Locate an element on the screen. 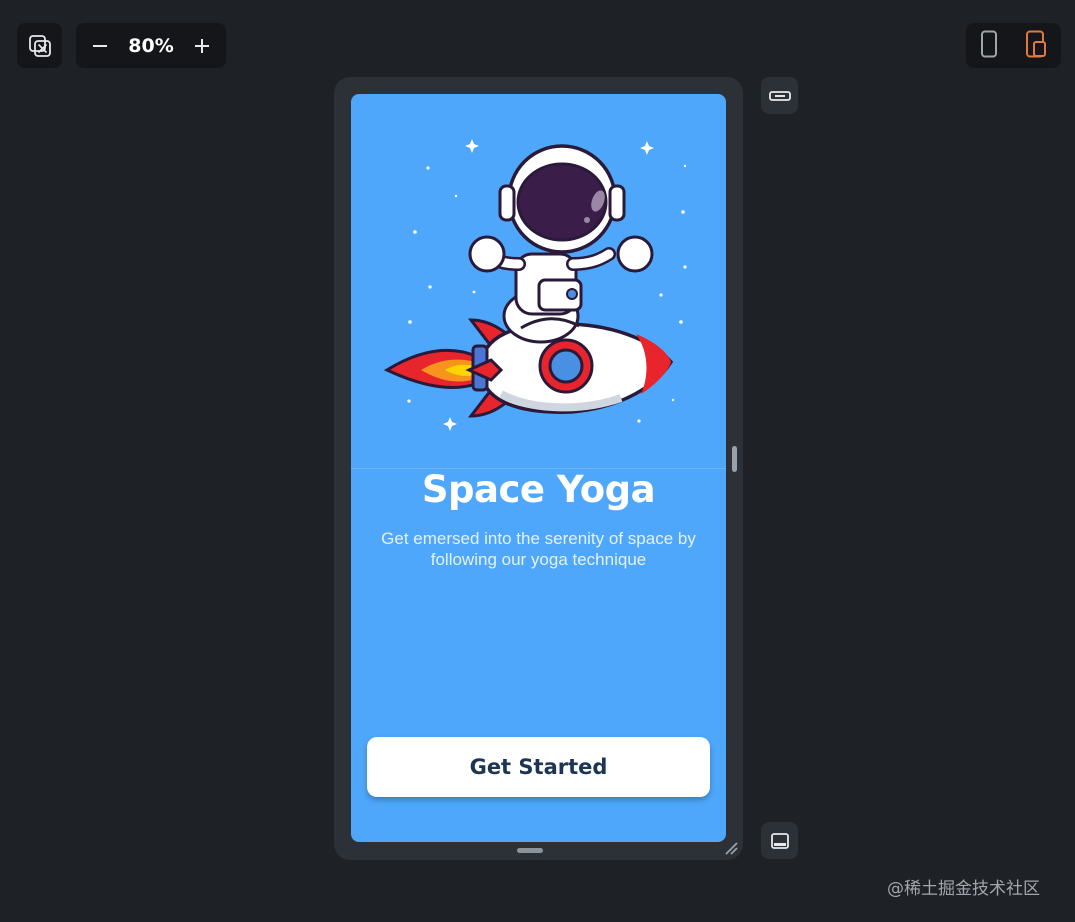  zoom-in-button is located at coordinates (202, 46).